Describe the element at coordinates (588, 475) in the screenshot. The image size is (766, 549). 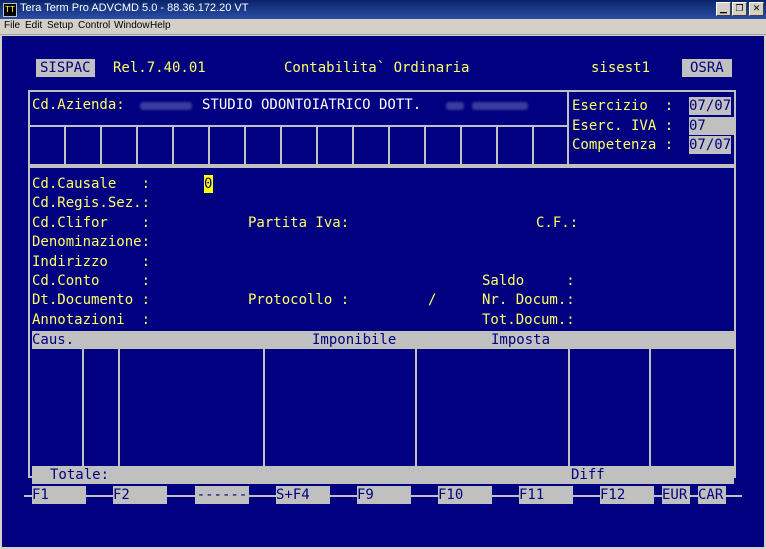
I see `diff-label: Diff` at that location.